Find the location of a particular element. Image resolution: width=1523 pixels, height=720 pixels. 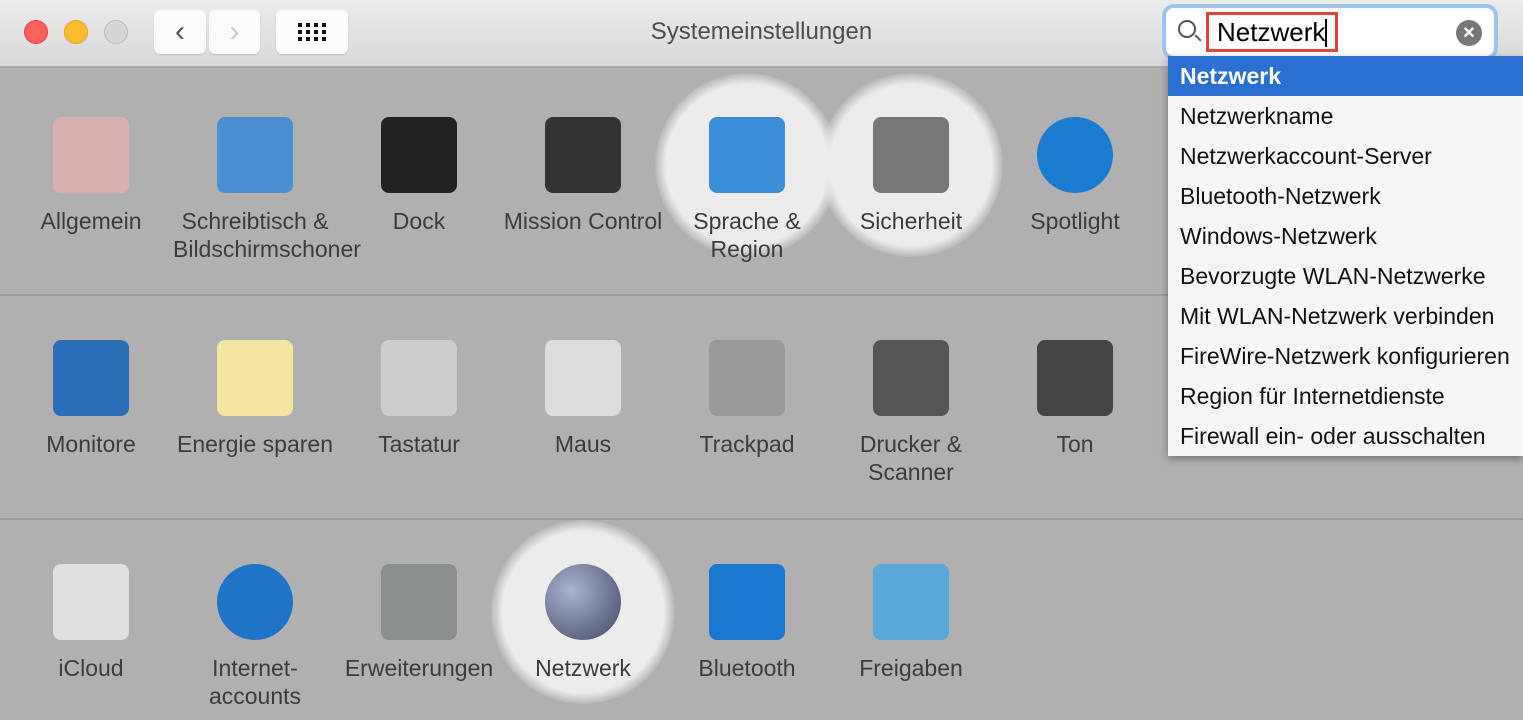

mission-control-icon is located at coordinates (583, 155).